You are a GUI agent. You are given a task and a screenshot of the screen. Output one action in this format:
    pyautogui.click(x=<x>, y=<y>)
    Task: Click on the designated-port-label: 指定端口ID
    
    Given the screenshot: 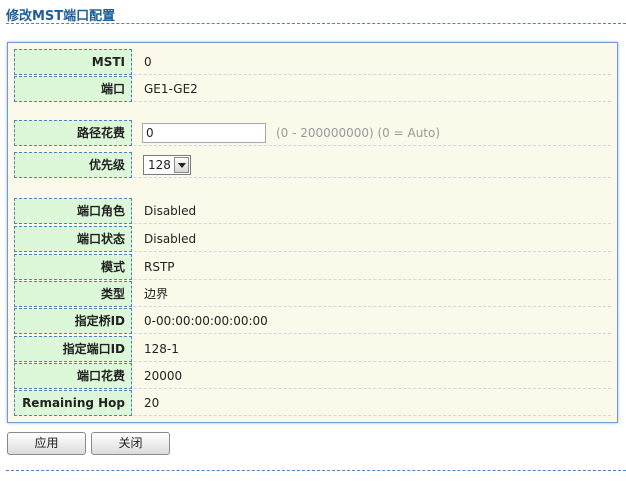 What is the action you would take?
    pyautogui.click(x=73, y=349)
    